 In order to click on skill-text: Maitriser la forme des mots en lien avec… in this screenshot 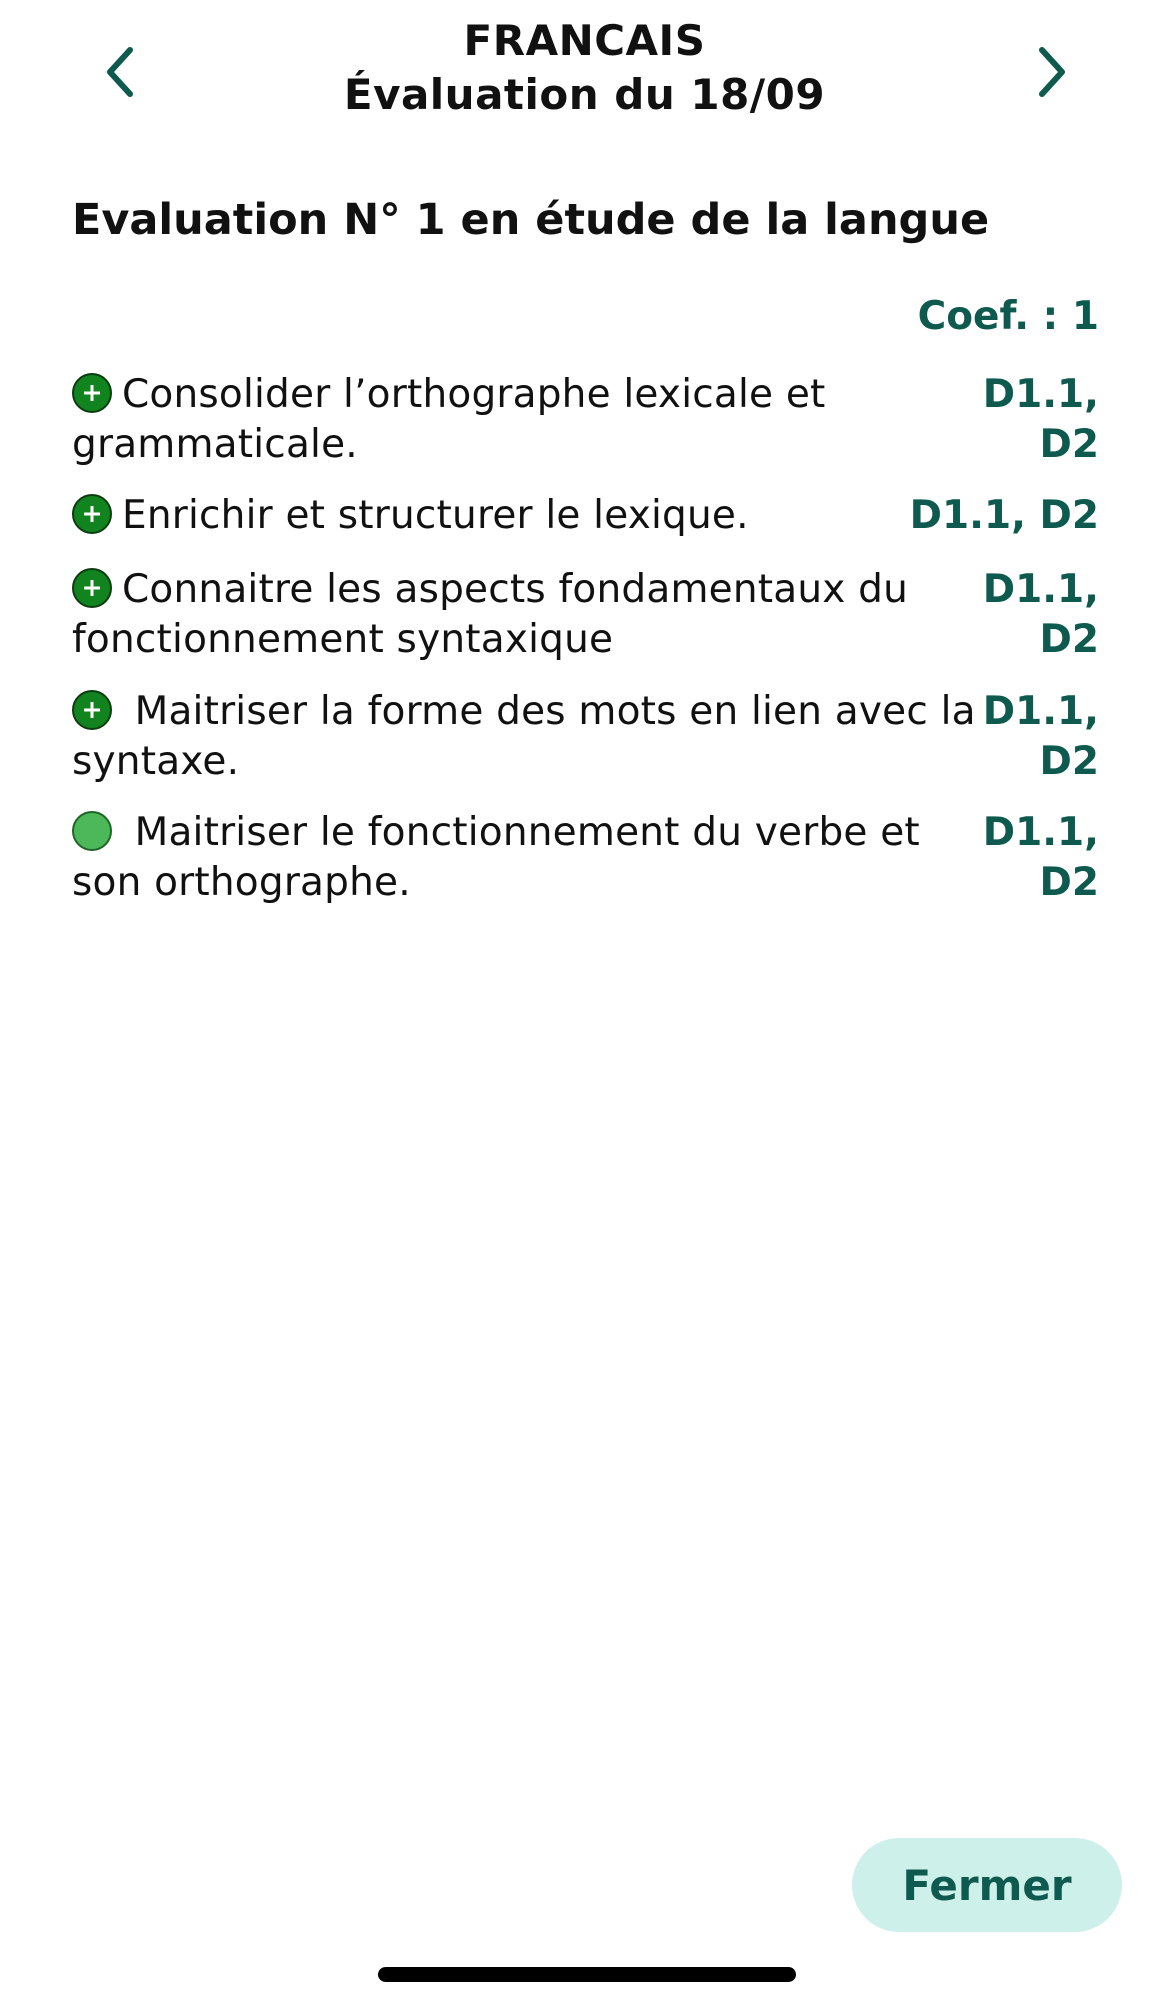, I will do `click(524, 736)`.